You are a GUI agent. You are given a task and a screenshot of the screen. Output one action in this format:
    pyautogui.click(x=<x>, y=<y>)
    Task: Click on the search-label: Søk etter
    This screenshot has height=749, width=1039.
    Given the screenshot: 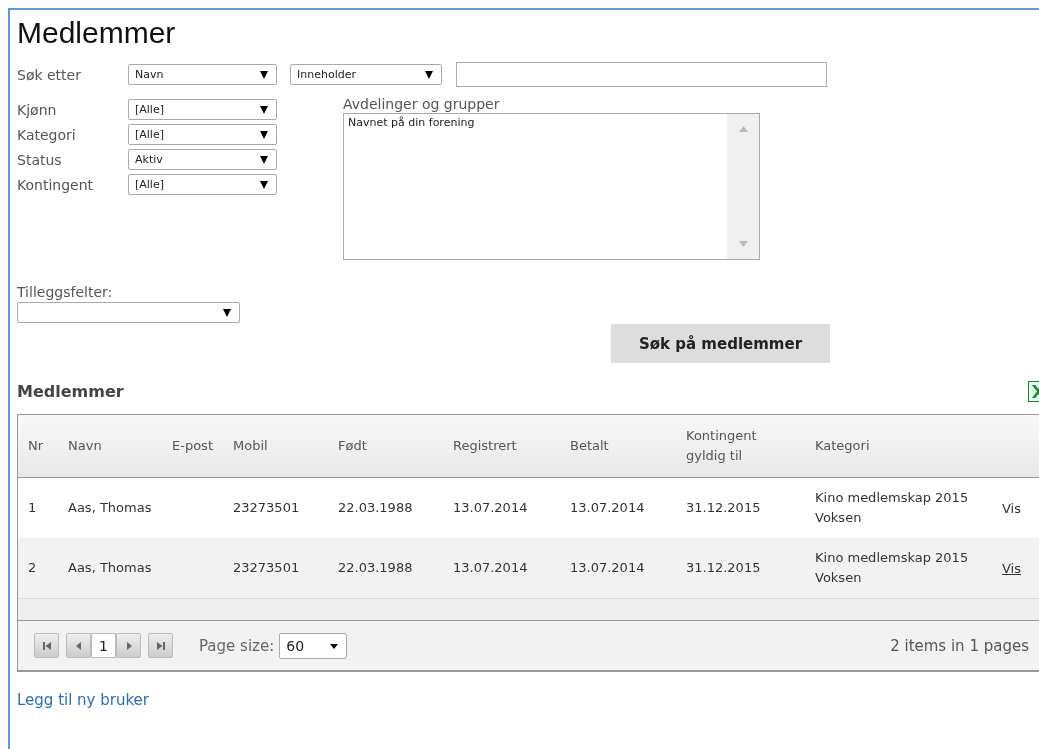 What is the action you would take?
    pyautogui.click(x=49, y=75)
    